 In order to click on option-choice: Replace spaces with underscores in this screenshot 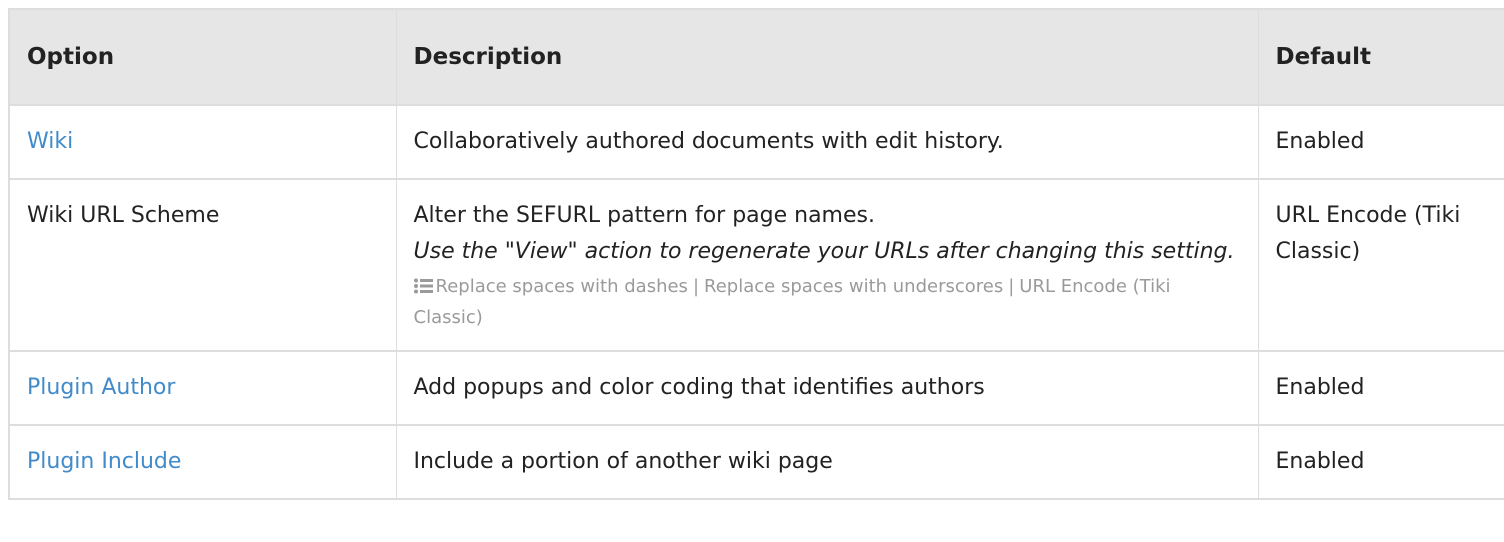, I will do `click(854, 286)`.